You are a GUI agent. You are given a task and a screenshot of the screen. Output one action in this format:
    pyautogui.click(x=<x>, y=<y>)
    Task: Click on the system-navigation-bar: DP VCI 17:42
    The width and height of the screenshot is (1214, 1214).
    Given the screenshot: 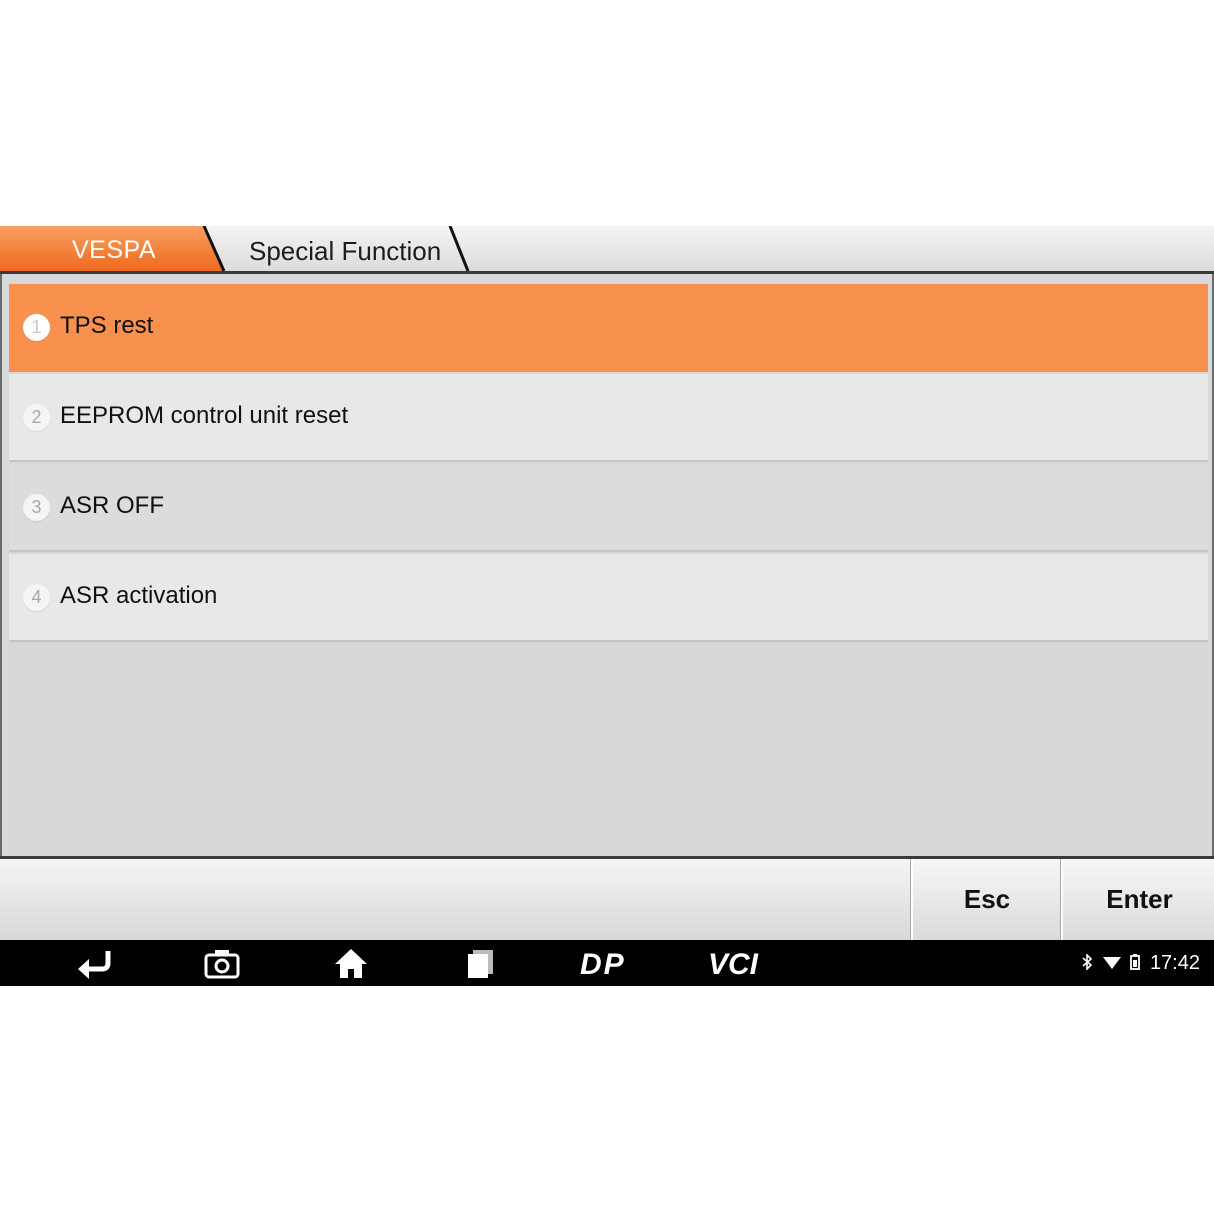 What is the action you would take?
    pyautogui.click(x=607, y=963)
    